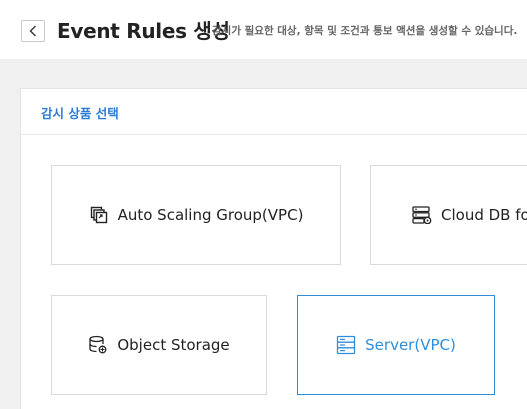 Image resolution: width=527 pixels, height=409 pixels. Describe the element at coordinates (365, 31) in the screenshot. I see `page-description: 감시가 필요한 대상, 항목 및 조건과 통보 액션을 생성할 수 있습니다.` at that location.